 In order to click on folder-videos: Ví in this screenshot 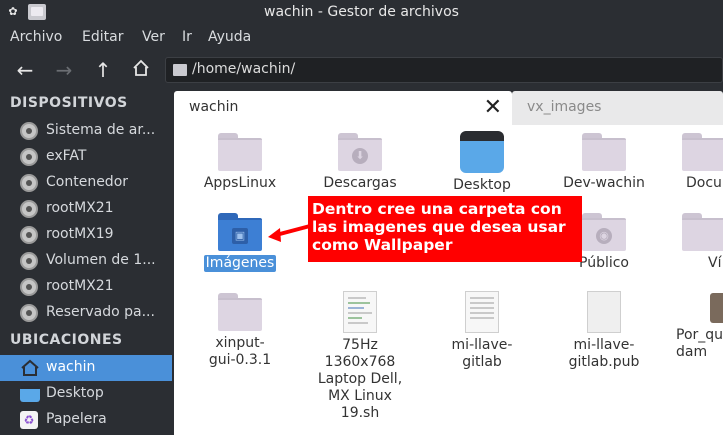, I will do `click(698, 242)`.